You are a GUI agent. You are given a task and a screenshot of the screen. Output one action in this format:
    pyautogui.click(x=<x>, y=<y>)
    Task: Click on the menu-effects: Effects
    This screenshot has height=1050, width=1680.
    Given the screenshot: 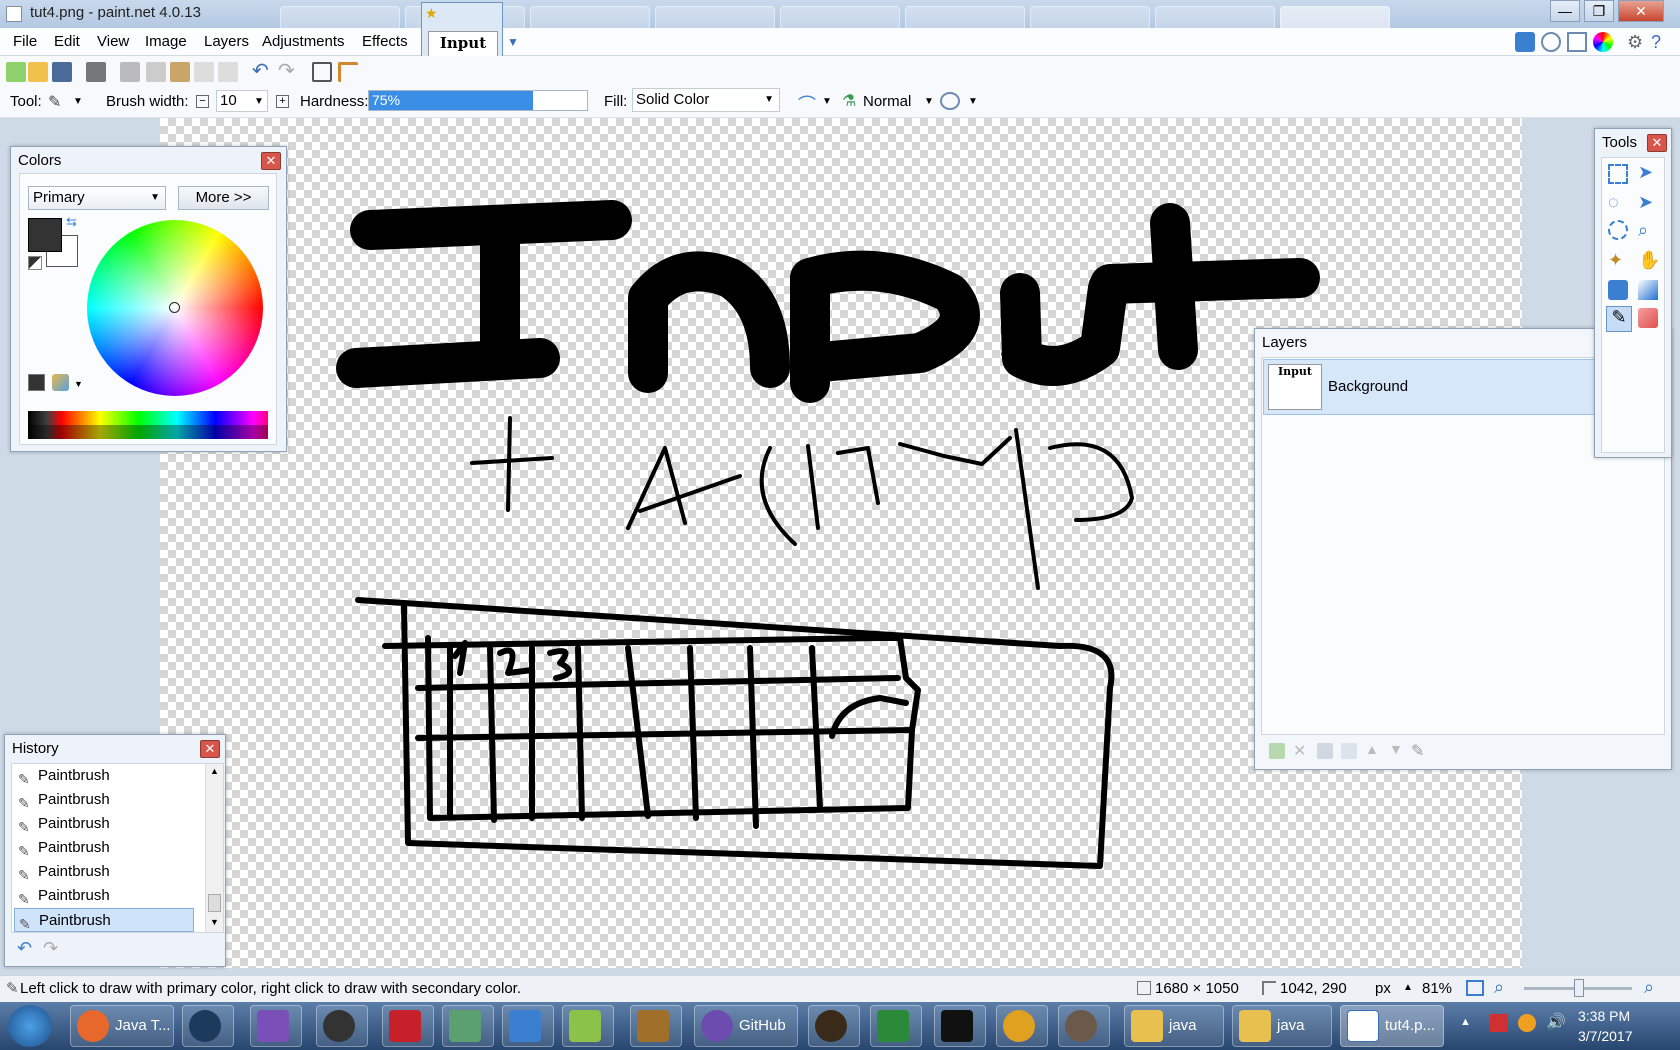 What is the action you would take?
    pyautogui.click(x=385, y=41)
    